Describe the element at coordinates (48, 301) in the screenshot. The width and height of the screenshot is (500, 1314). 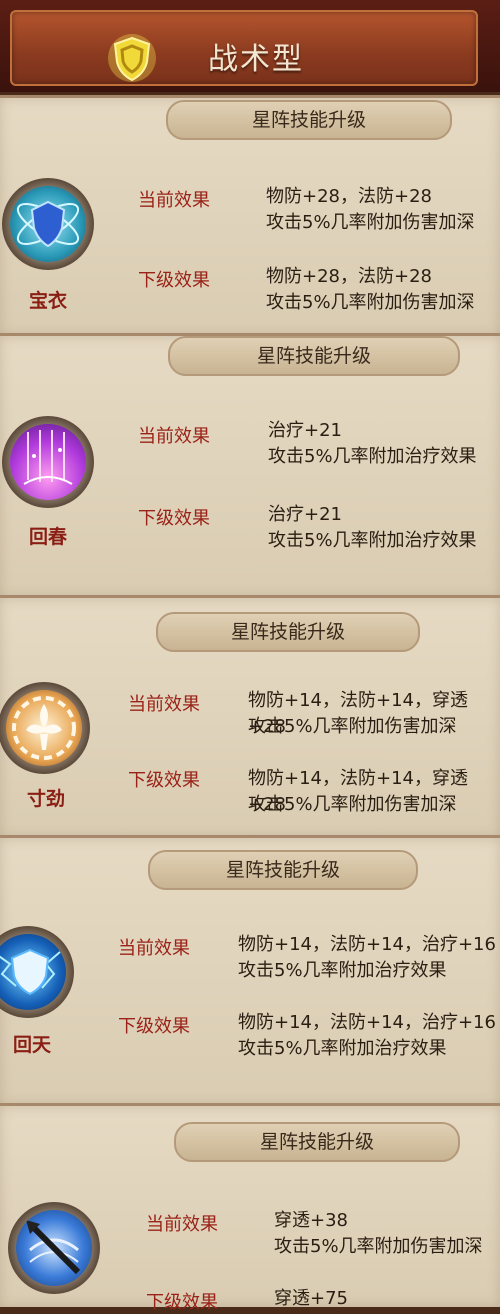
I see `skill-name: 宝衣` at that location.